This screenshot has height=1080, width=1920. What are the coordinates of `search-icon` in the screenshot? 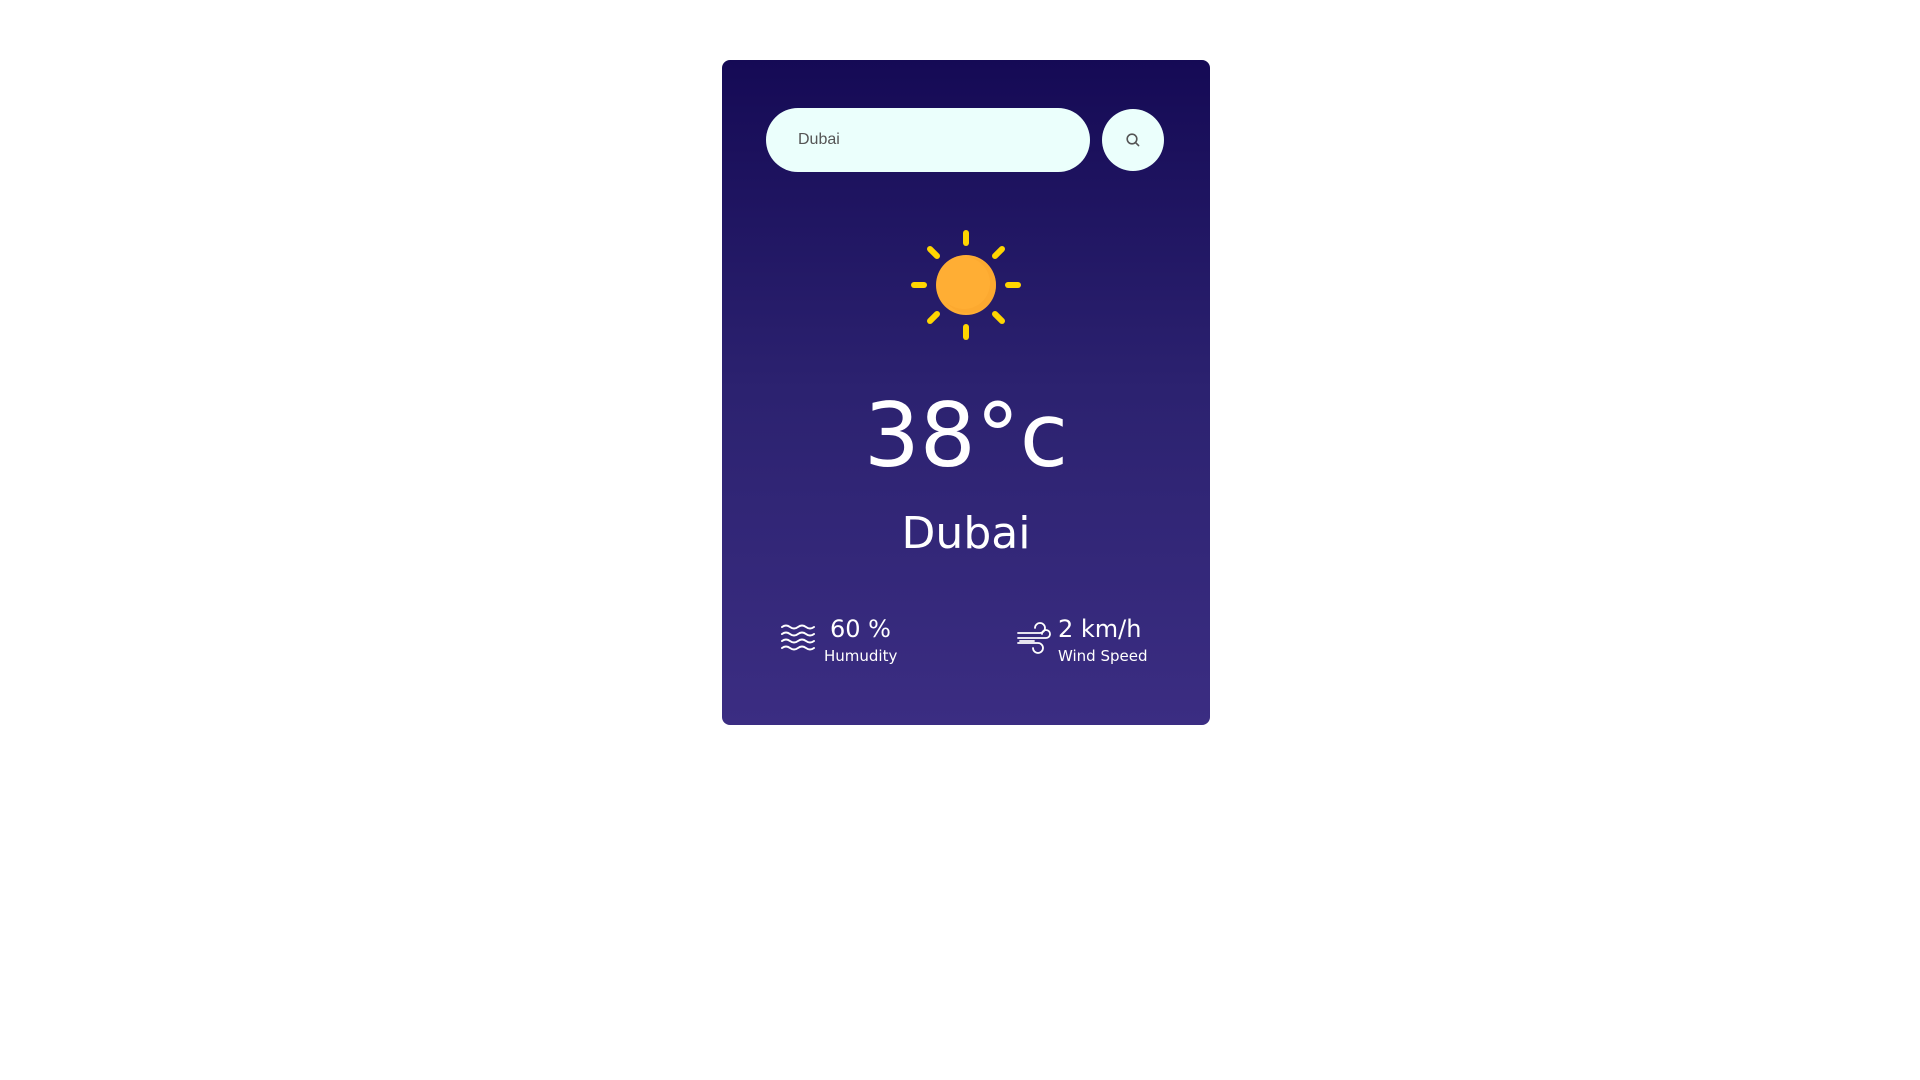 It's located at (1133, 140).